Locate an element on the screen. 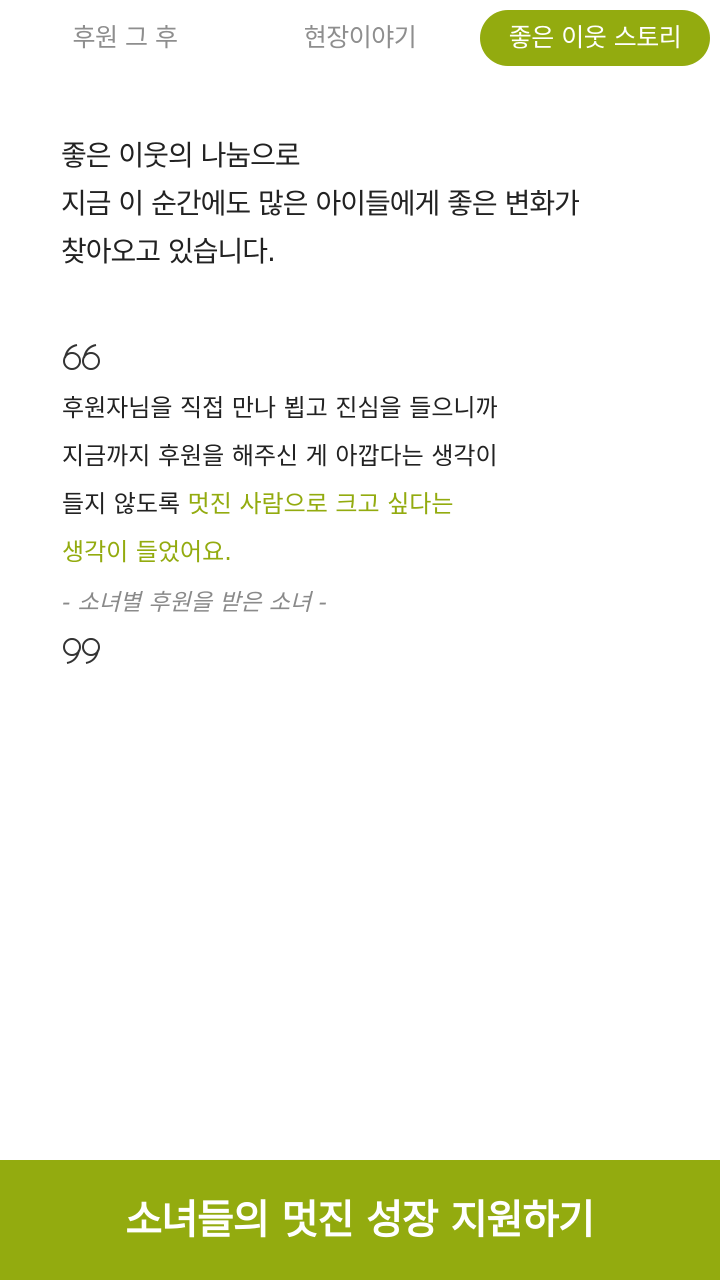 The image size is (720, 1280). support-girls-button: 소녀들의 멋진 성장 지원하기 is located at coordinates (360, 1220).